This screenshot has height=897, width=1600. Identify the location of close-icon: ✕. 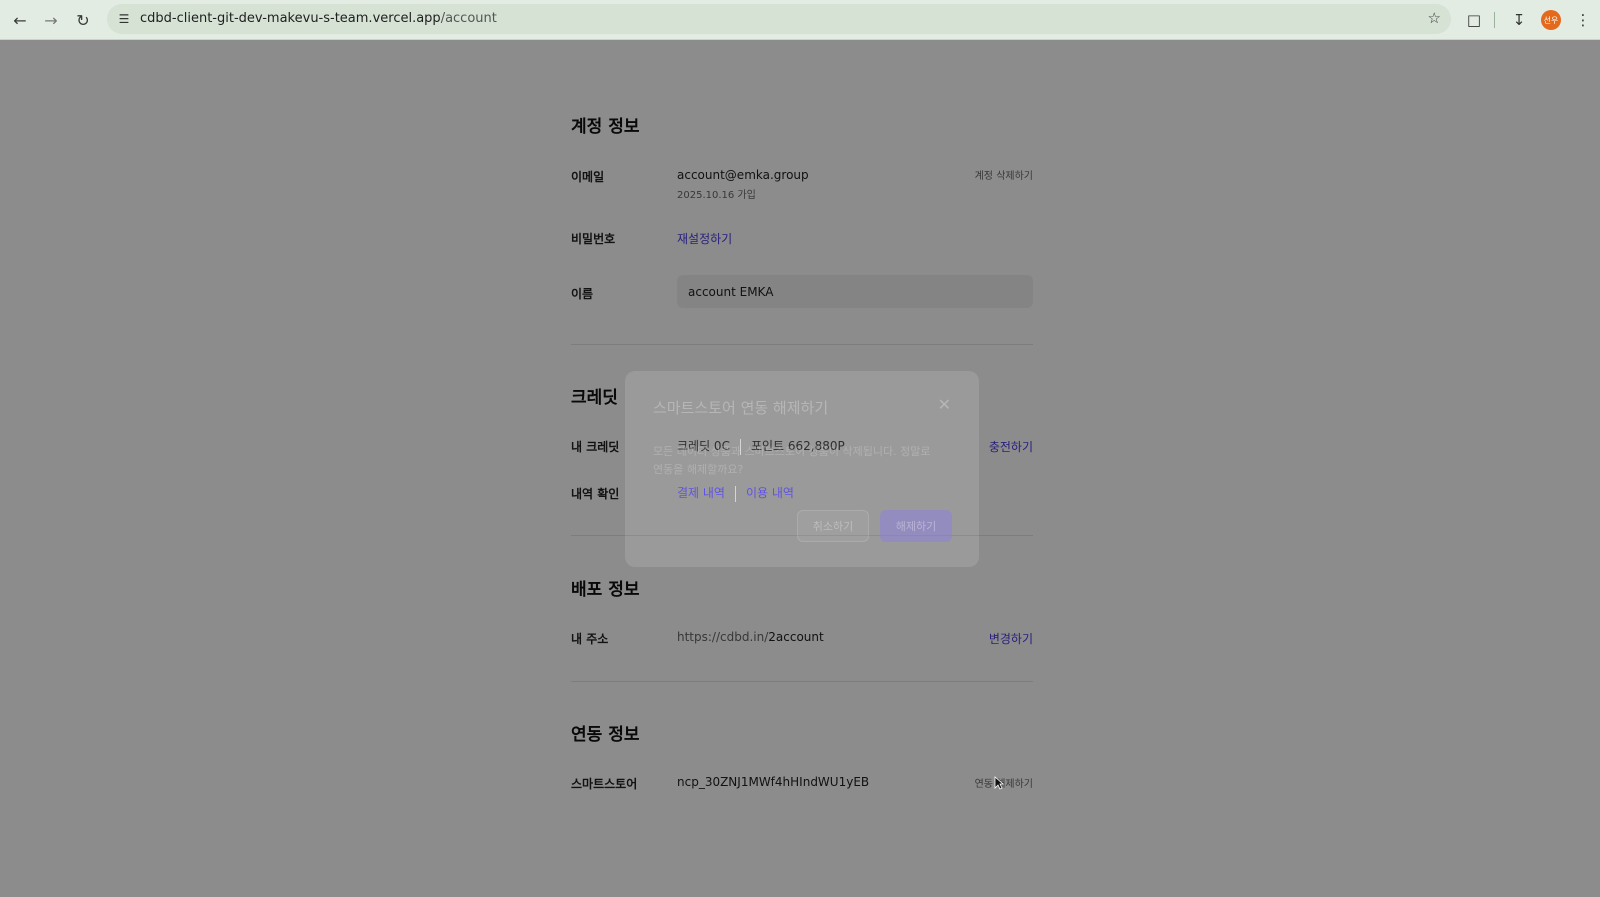
(944, 404).